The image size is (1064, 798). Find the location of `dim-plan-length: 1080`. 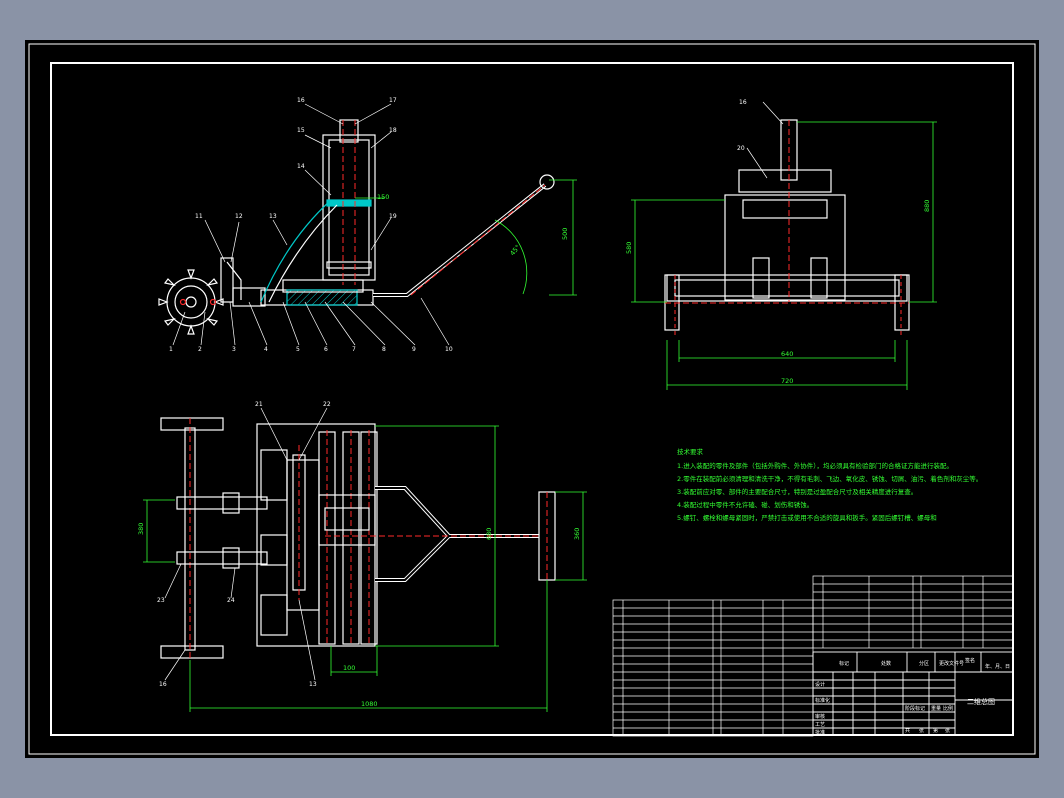

dim-plan-length: 1080 is located at coordinates (369, 704).